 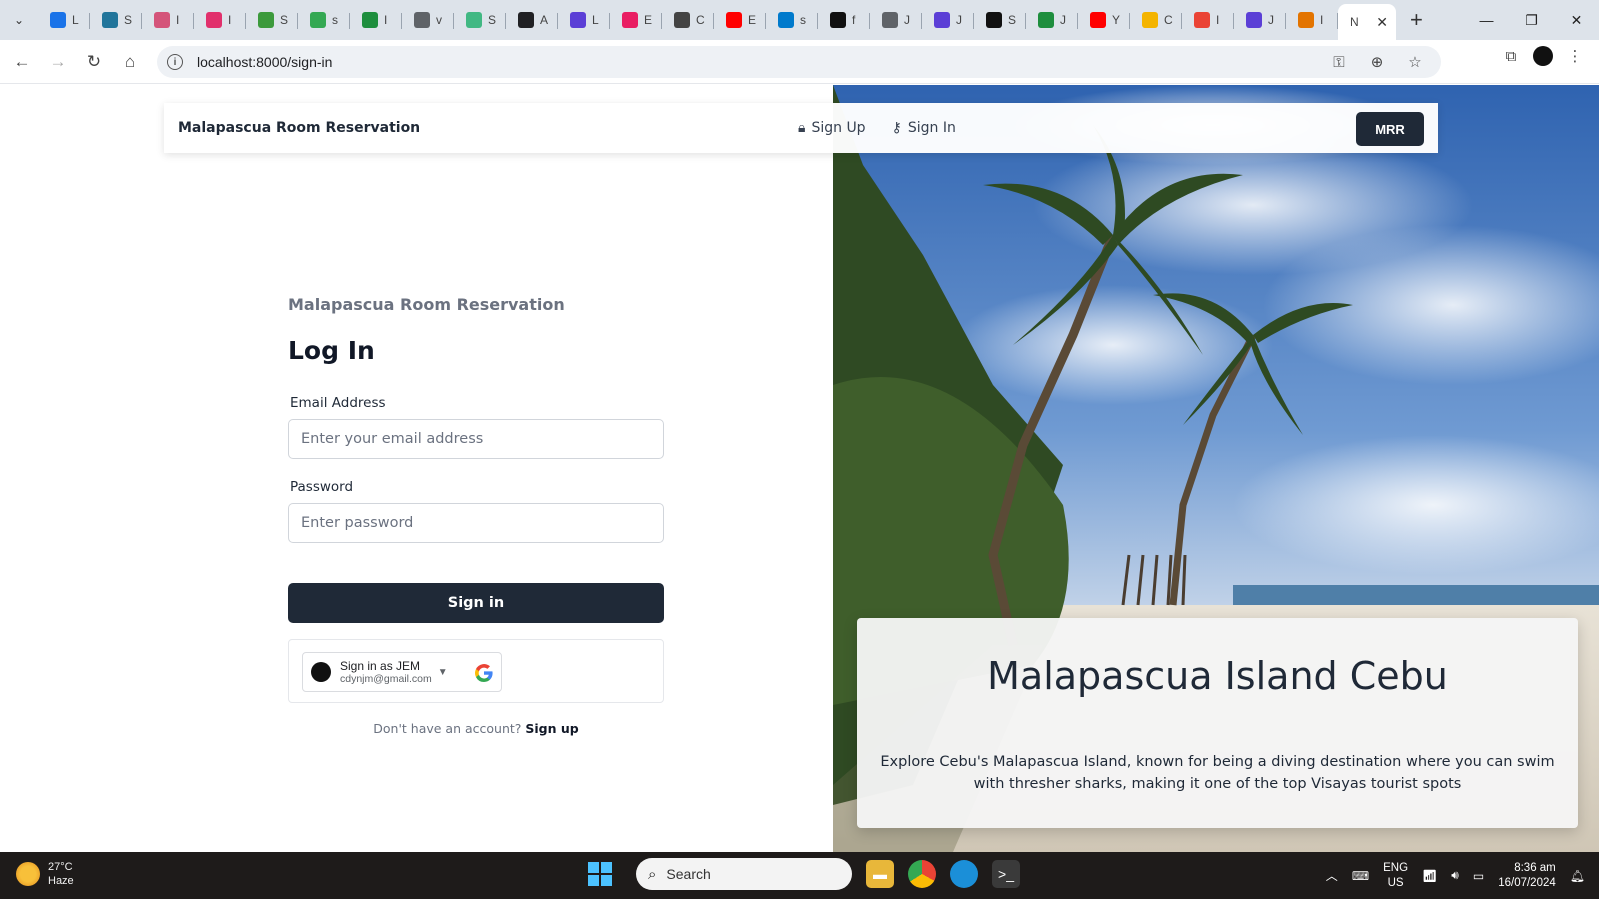 I want to click on tab-list: L S I I Ss Iv S A L E C Es f J J S J Y C I J I, so click(x=688, y=20).